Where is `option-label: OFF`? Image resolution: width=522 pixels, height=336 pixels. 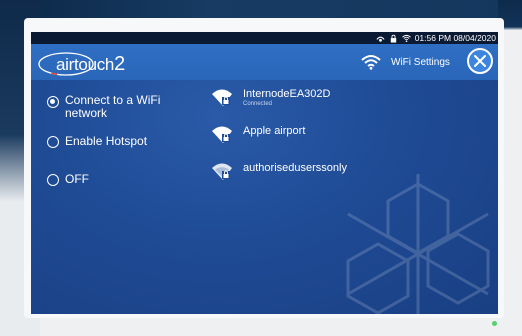 option-label: OFF is located at coordinates (77, 179).